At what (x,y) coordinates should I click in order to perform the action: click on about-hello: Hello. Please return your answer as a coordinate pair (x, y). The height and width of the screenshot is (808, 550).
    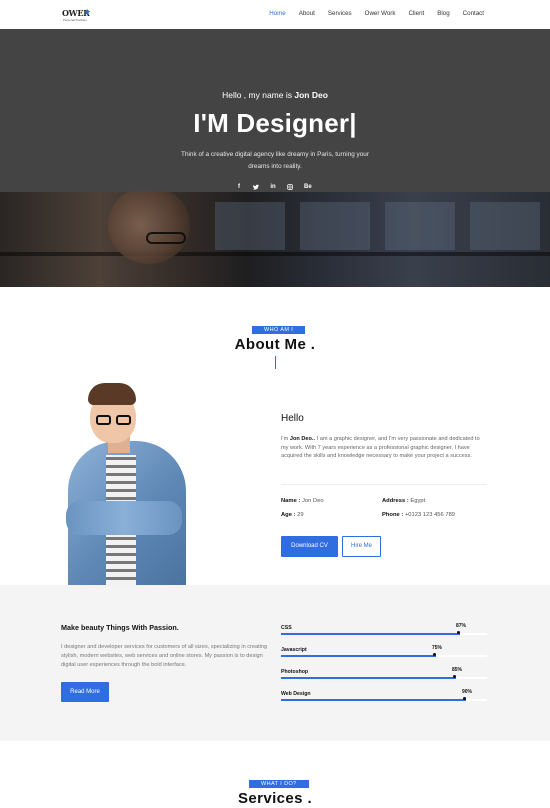
    Looking at the image, I should click on (292, 418).